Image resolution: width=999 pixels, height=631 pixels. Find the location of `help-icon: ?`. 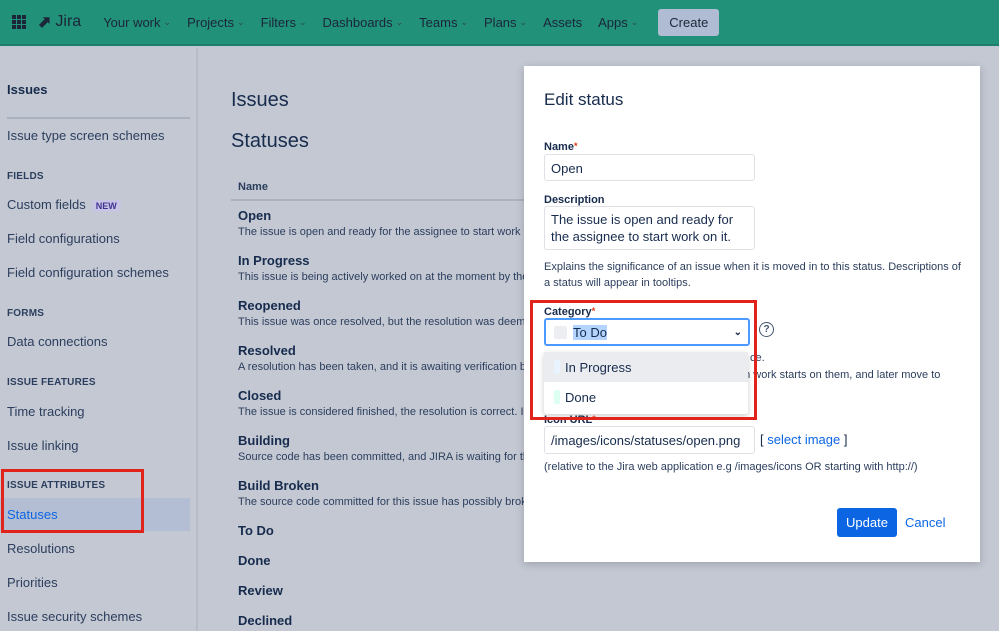

help-icon: ? is located at coordinates (766, 329).